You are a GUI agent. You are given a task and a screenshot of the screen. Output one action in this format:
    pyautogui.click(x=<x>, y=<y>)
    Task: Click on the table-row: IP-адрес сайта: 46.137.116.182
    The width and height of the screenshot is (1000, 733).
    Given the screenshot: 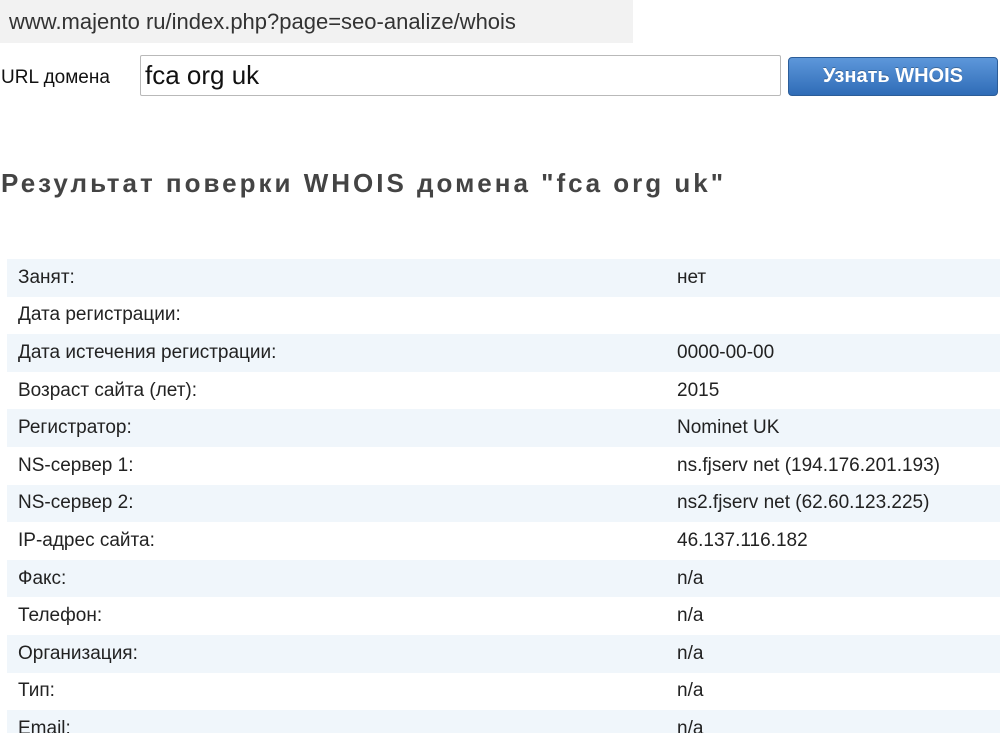 What is the action you would take?
    pyautogui.click(x=503, y=541)
    